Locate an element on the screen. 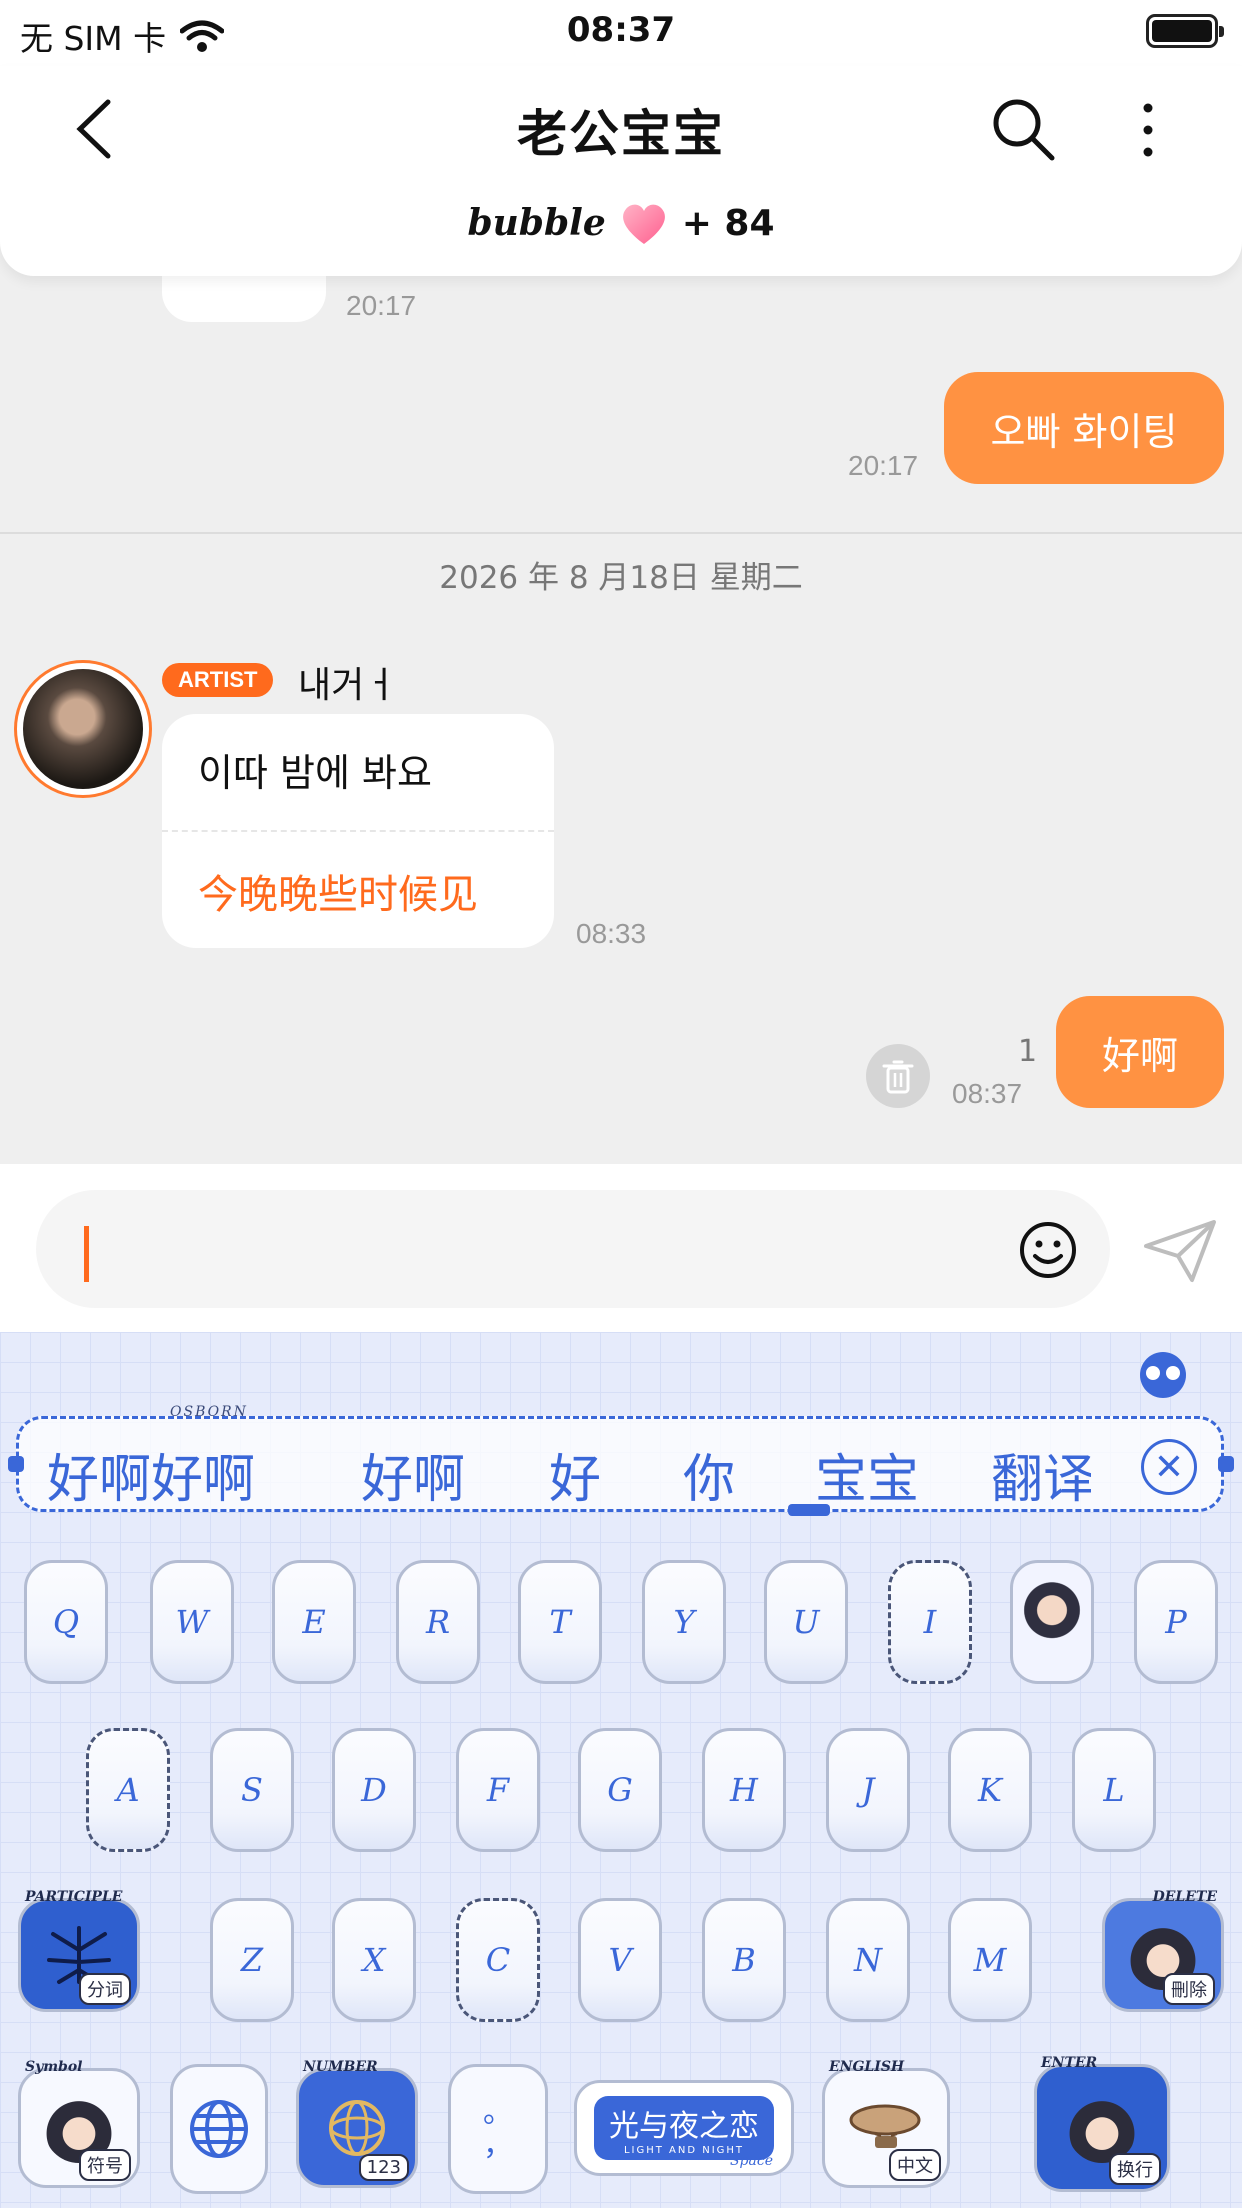 The height and width of the screenshot is (2208, 1242). key-l: L is located at coordinates (1114, 1790).